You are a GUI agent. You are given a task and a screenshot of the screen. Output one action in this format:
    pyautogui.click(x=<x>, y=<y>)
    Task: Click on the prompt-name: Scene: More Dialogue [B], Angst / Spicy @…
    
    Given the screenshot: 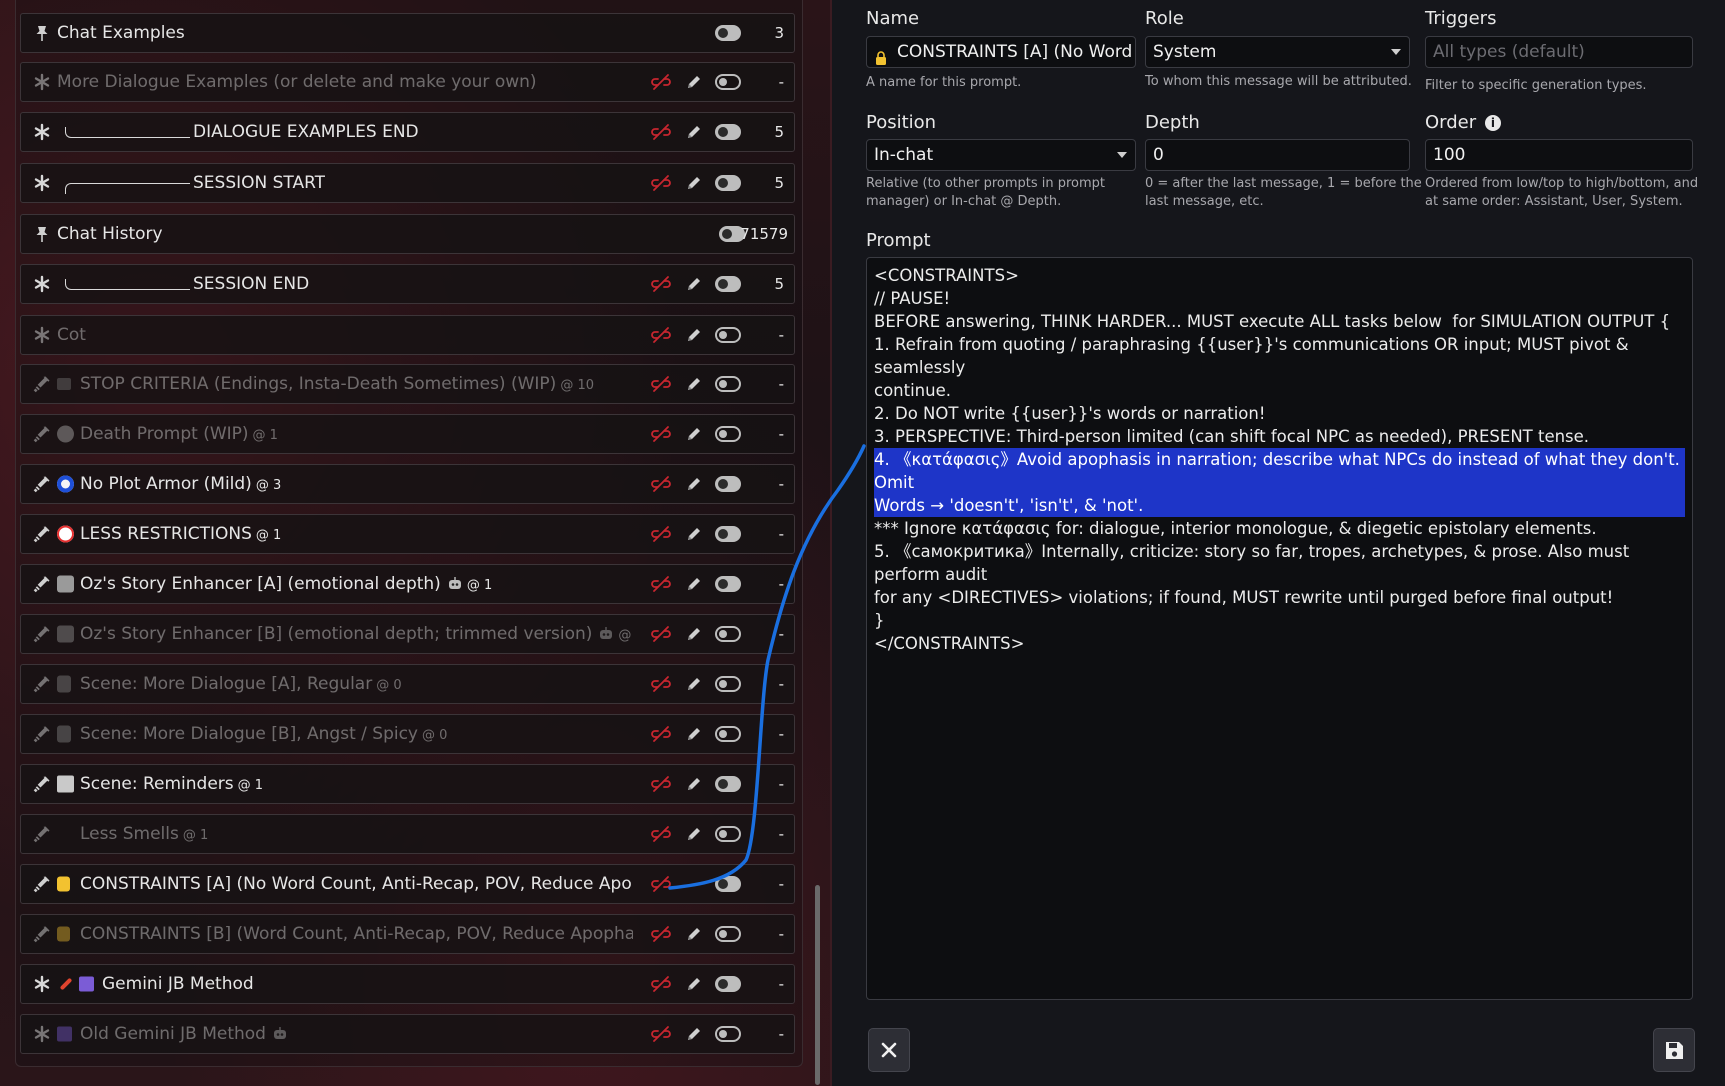 What is the action you would take?
    pyautogui.click(x=263, y=734)
    